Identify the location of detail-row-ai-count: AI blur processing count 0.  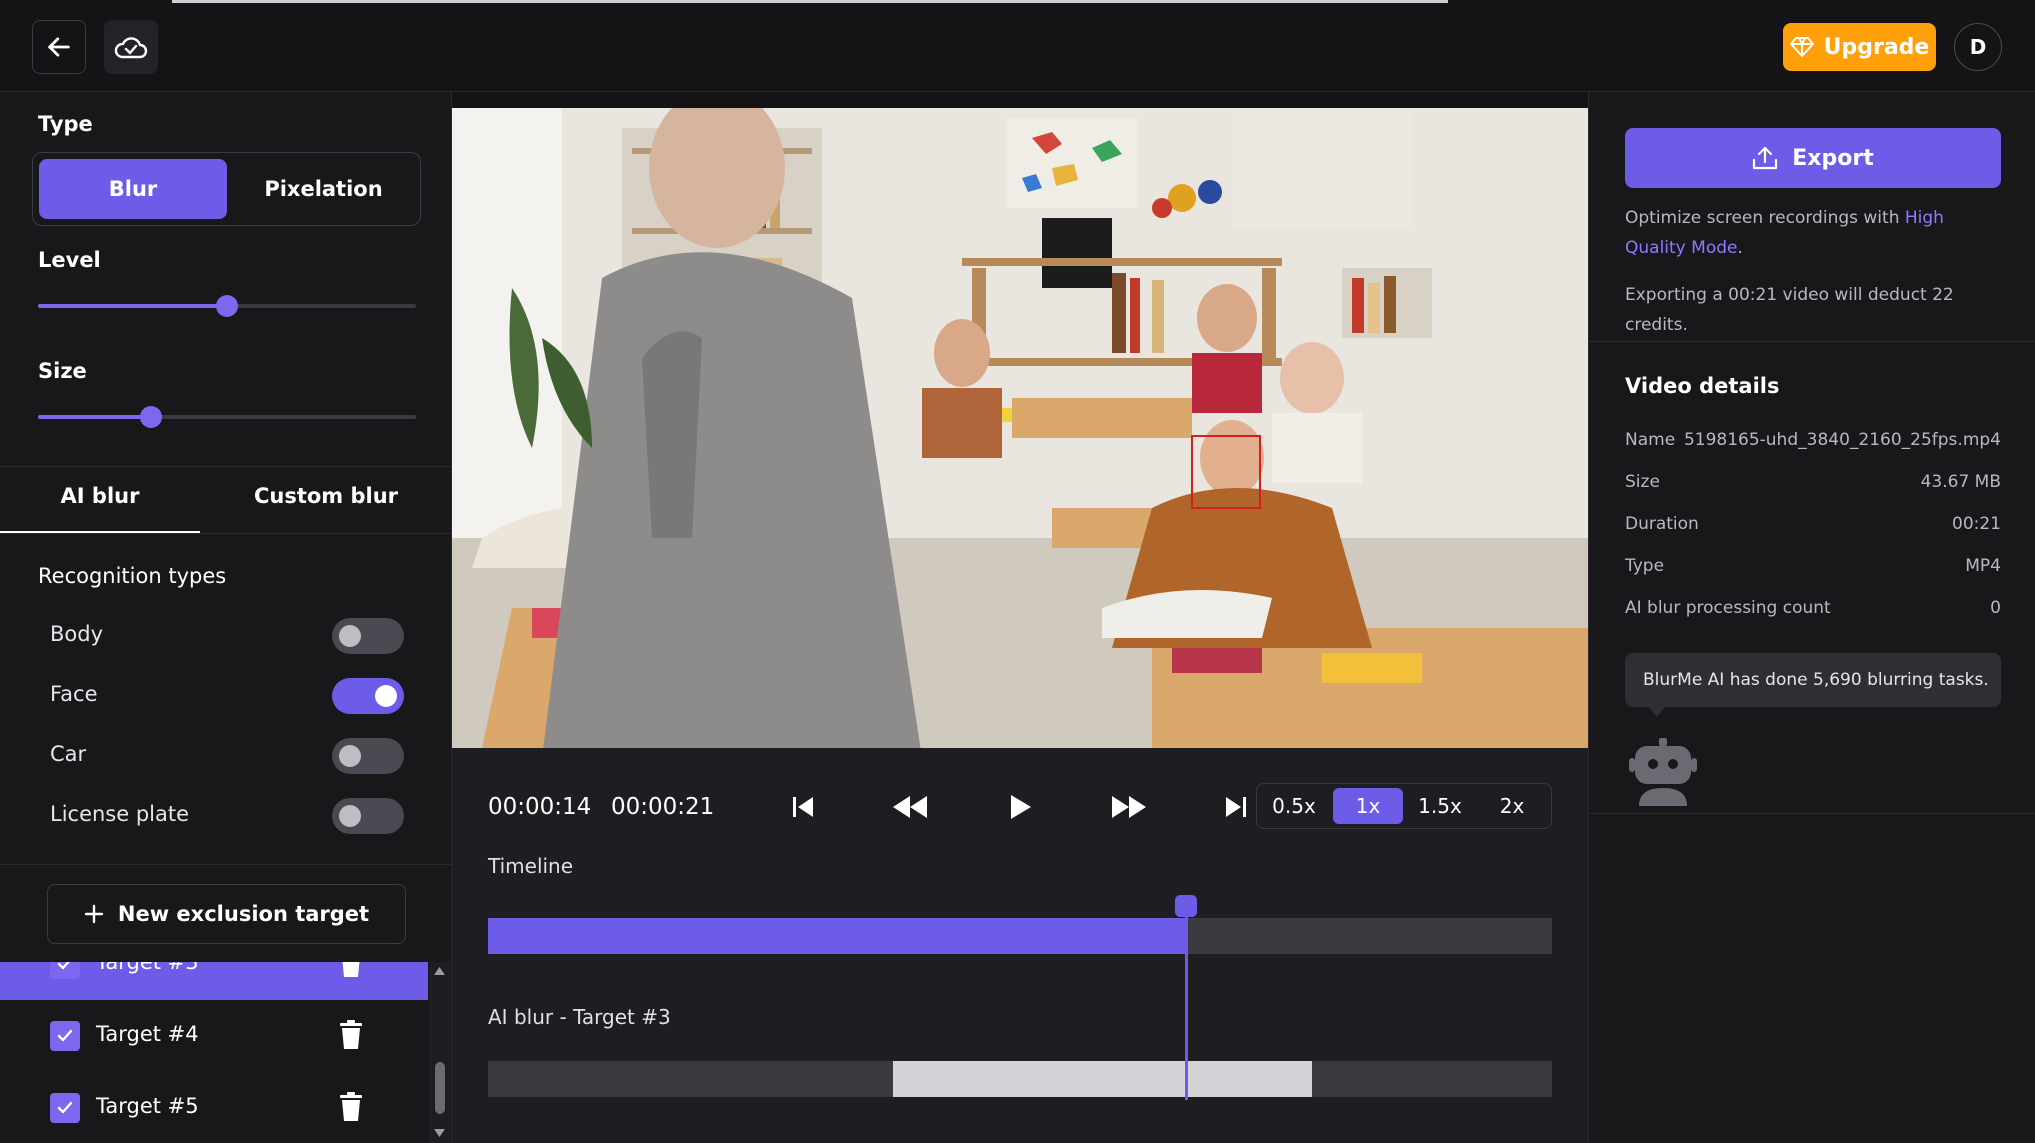
(1813, 609).